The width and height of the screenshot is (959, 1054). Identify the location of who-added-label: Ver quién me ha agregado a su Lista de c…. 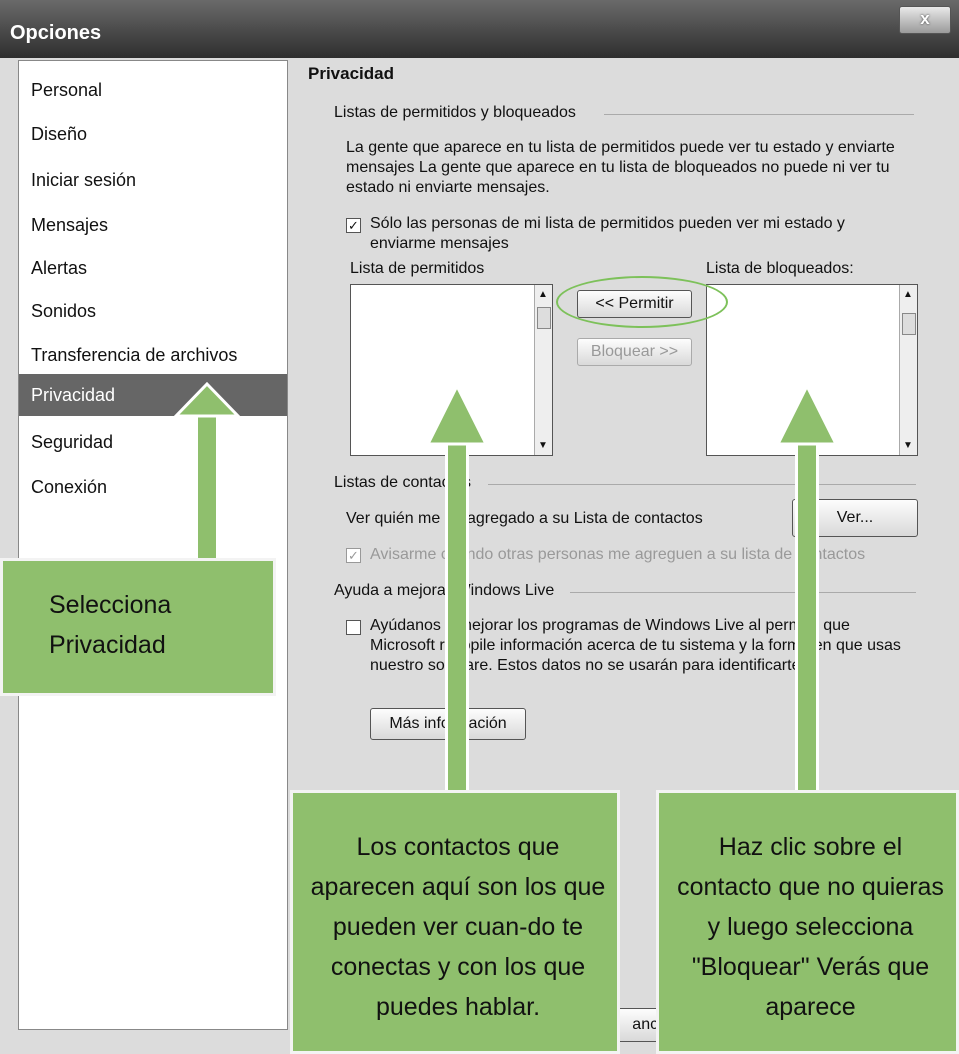
(524, 518).